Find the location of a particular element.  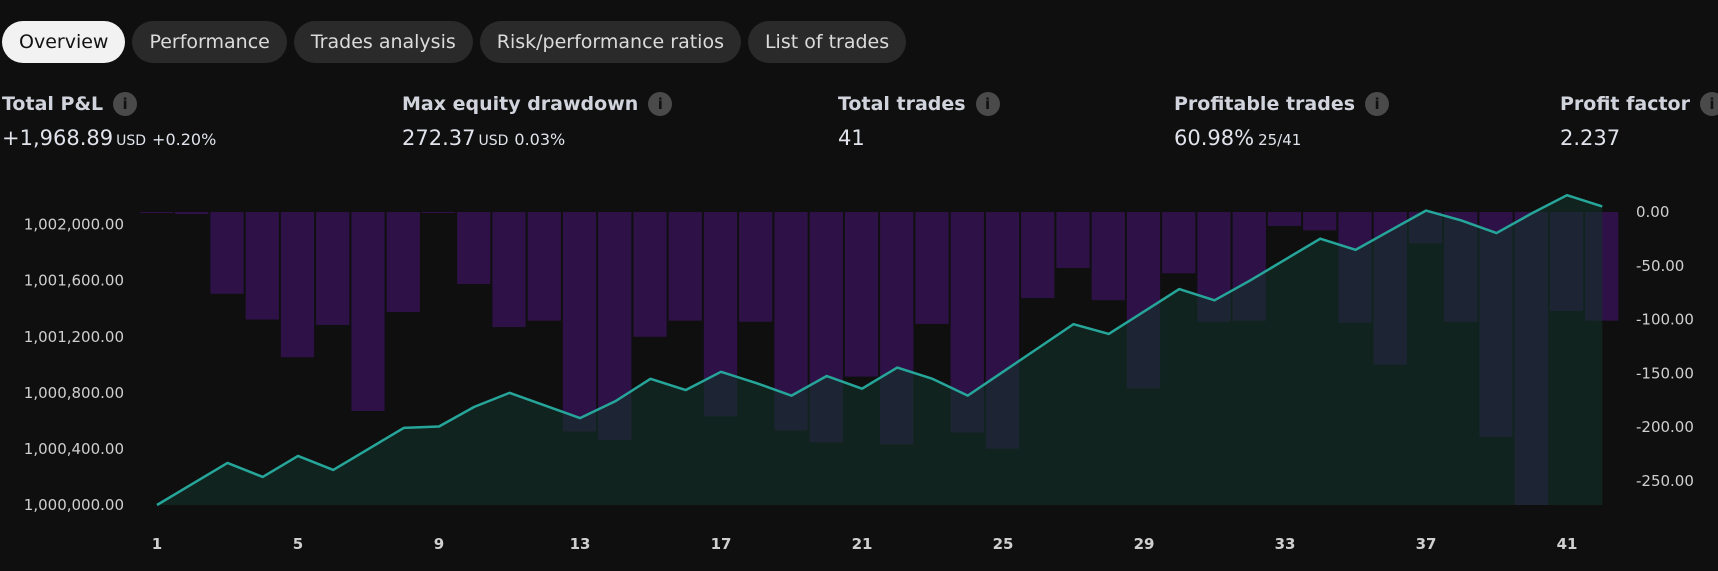

right-axis-tick-label: -100.00 is located at coordinates (1665, 320).